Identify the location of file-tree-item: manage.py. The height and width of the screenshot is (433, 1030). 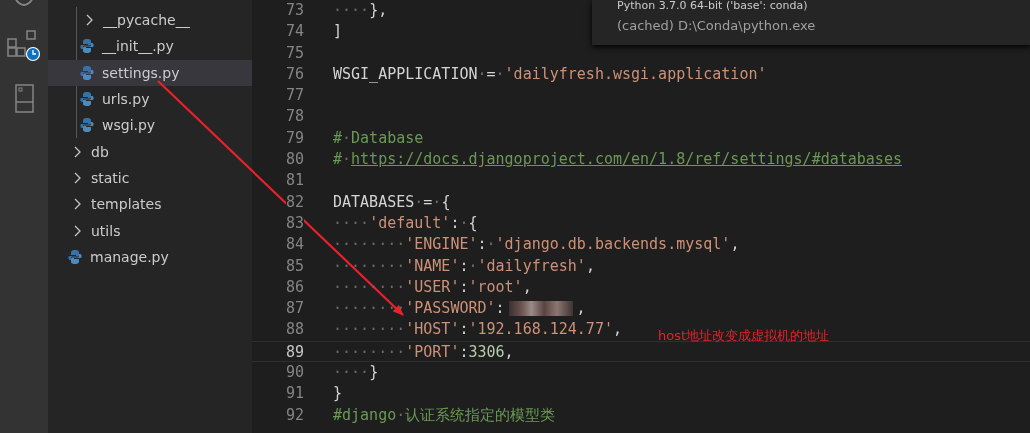
(150, 256).